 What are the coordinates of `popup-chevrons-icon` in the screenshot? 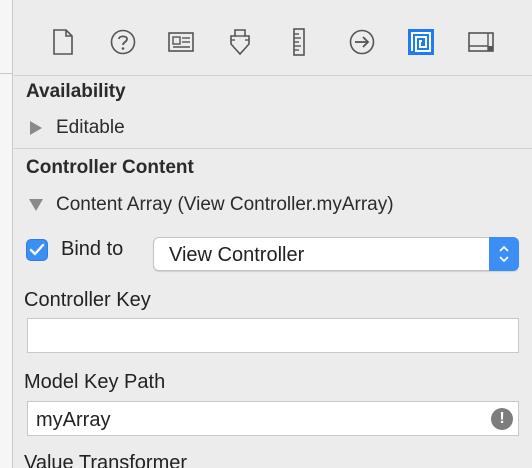 It's located at (504, 254).